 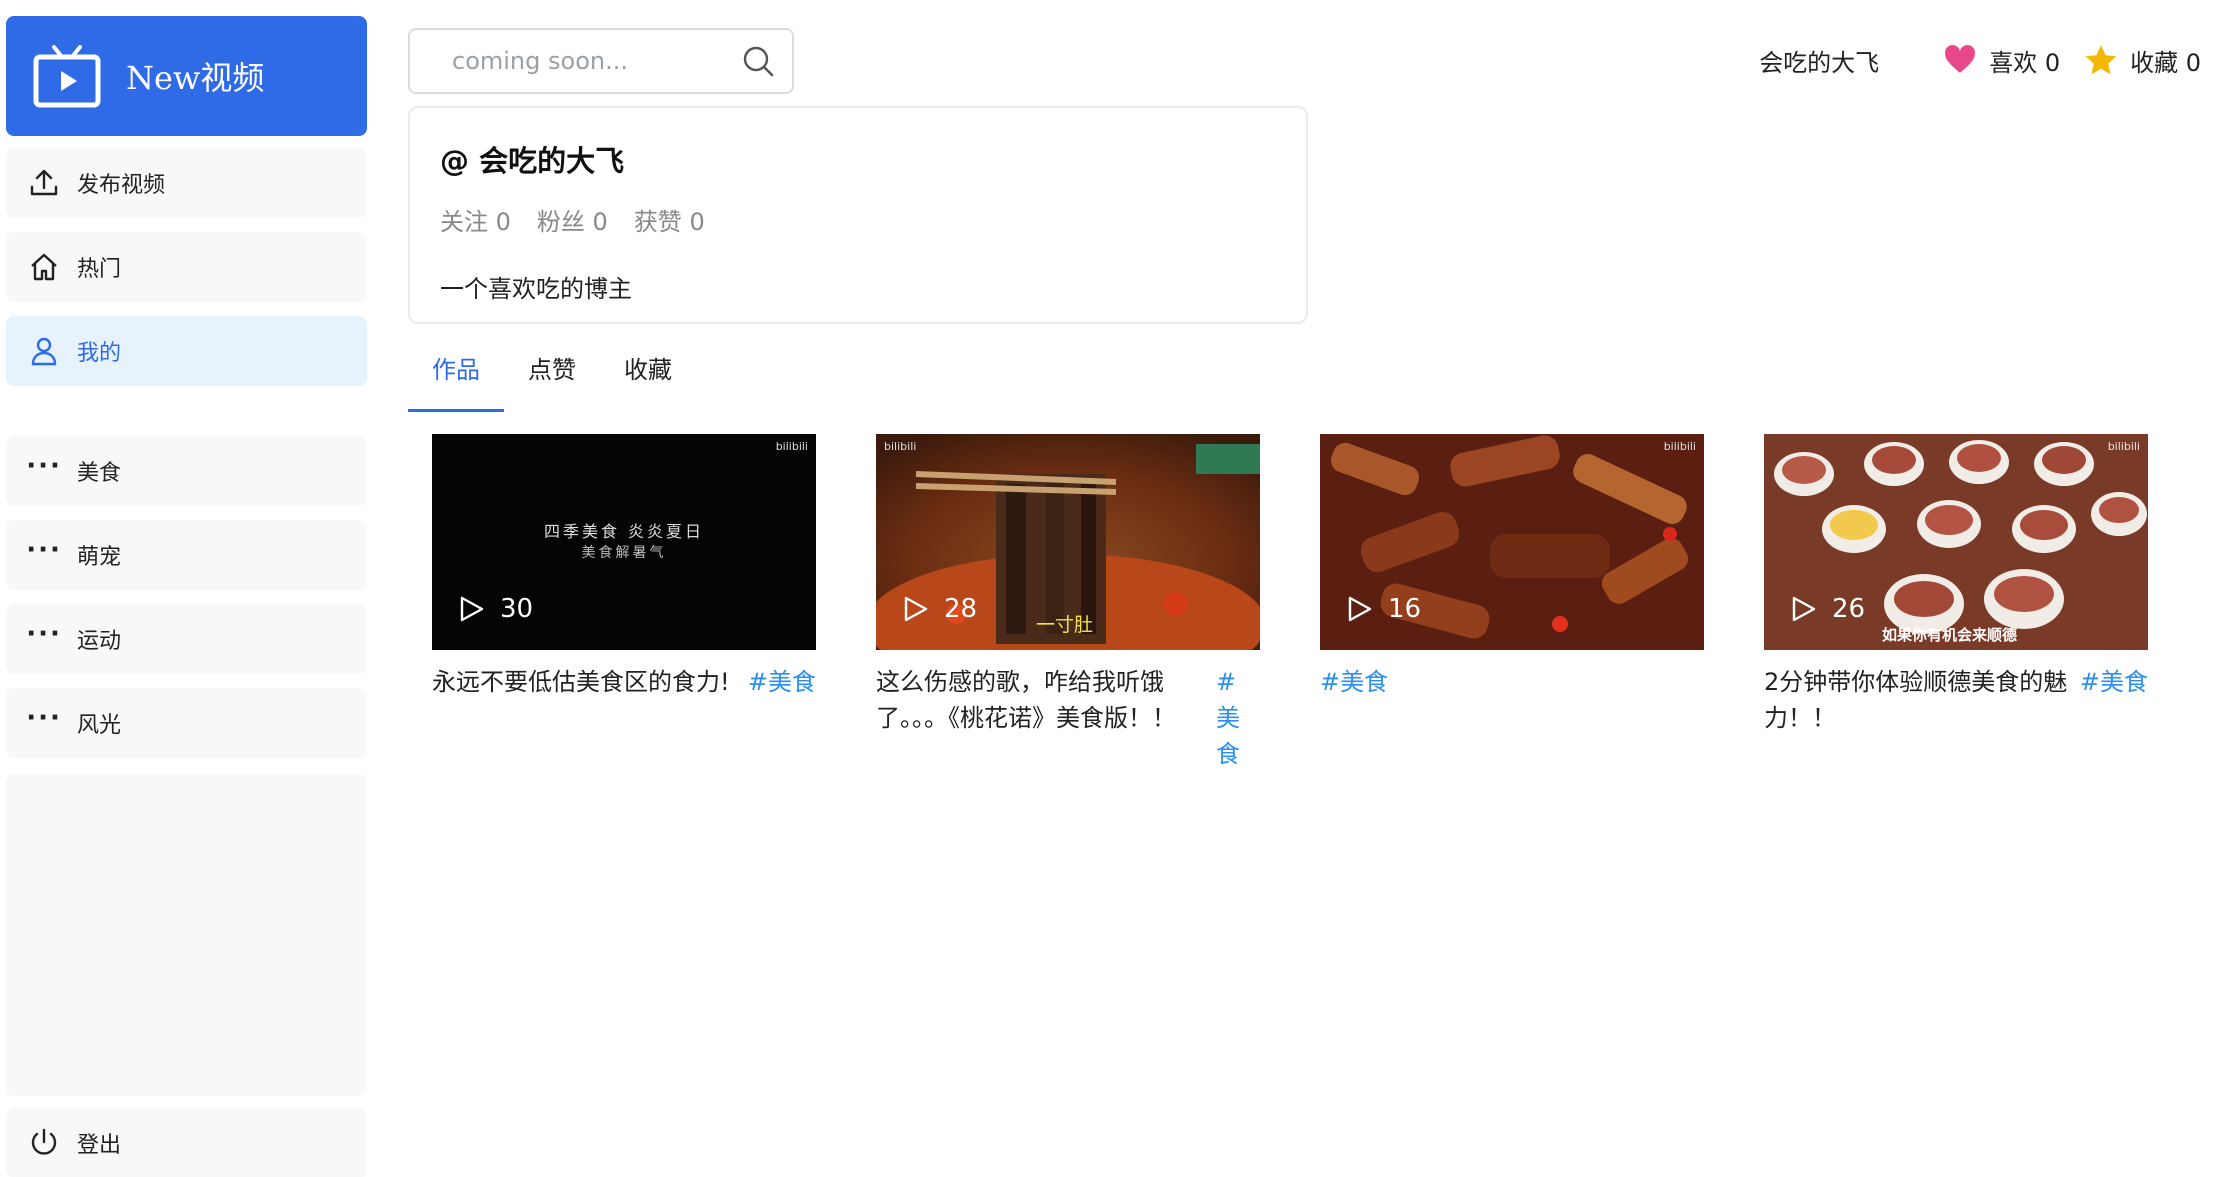 What do you see at coordinates (758, 61) in the screenshot?
I see `search-icon` at bounding box center [758, 61].